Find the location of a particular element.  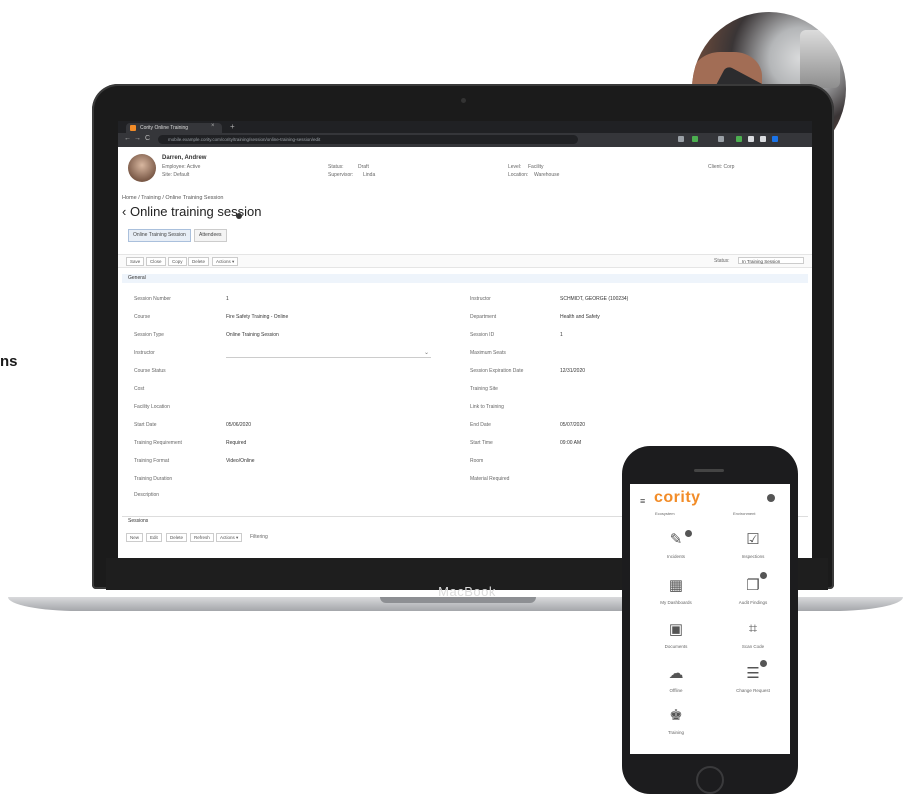

status-select: In Training Session is located at coordinates (771, 260).